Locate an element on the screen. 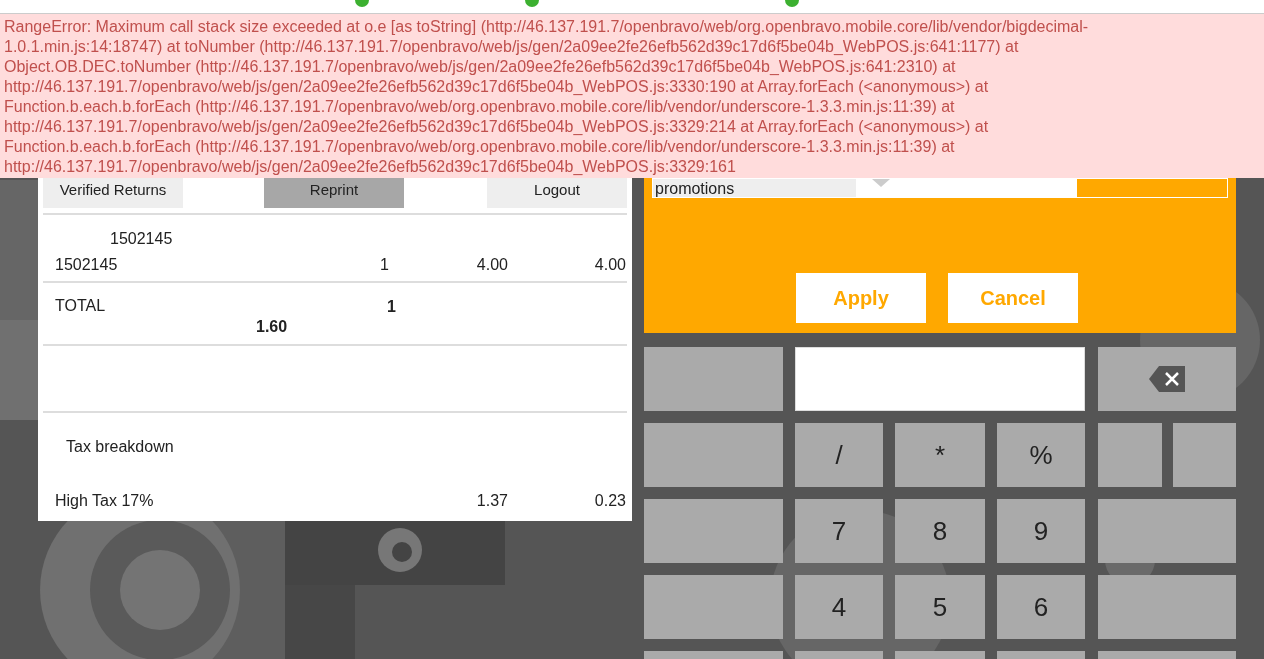 The image size is (1264, 659). product-name: 1502145 is located at coordinates (87, 265).